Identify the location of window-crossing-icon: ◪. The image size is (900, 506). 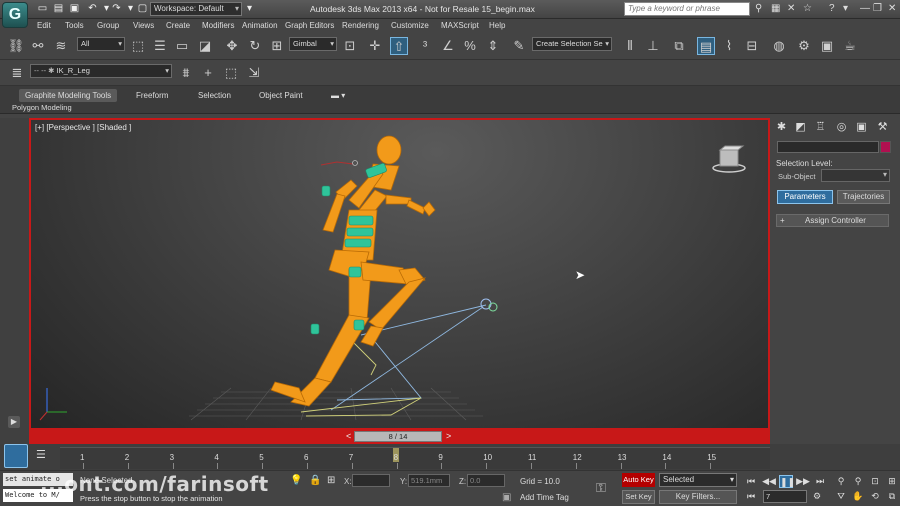
(205, 46).